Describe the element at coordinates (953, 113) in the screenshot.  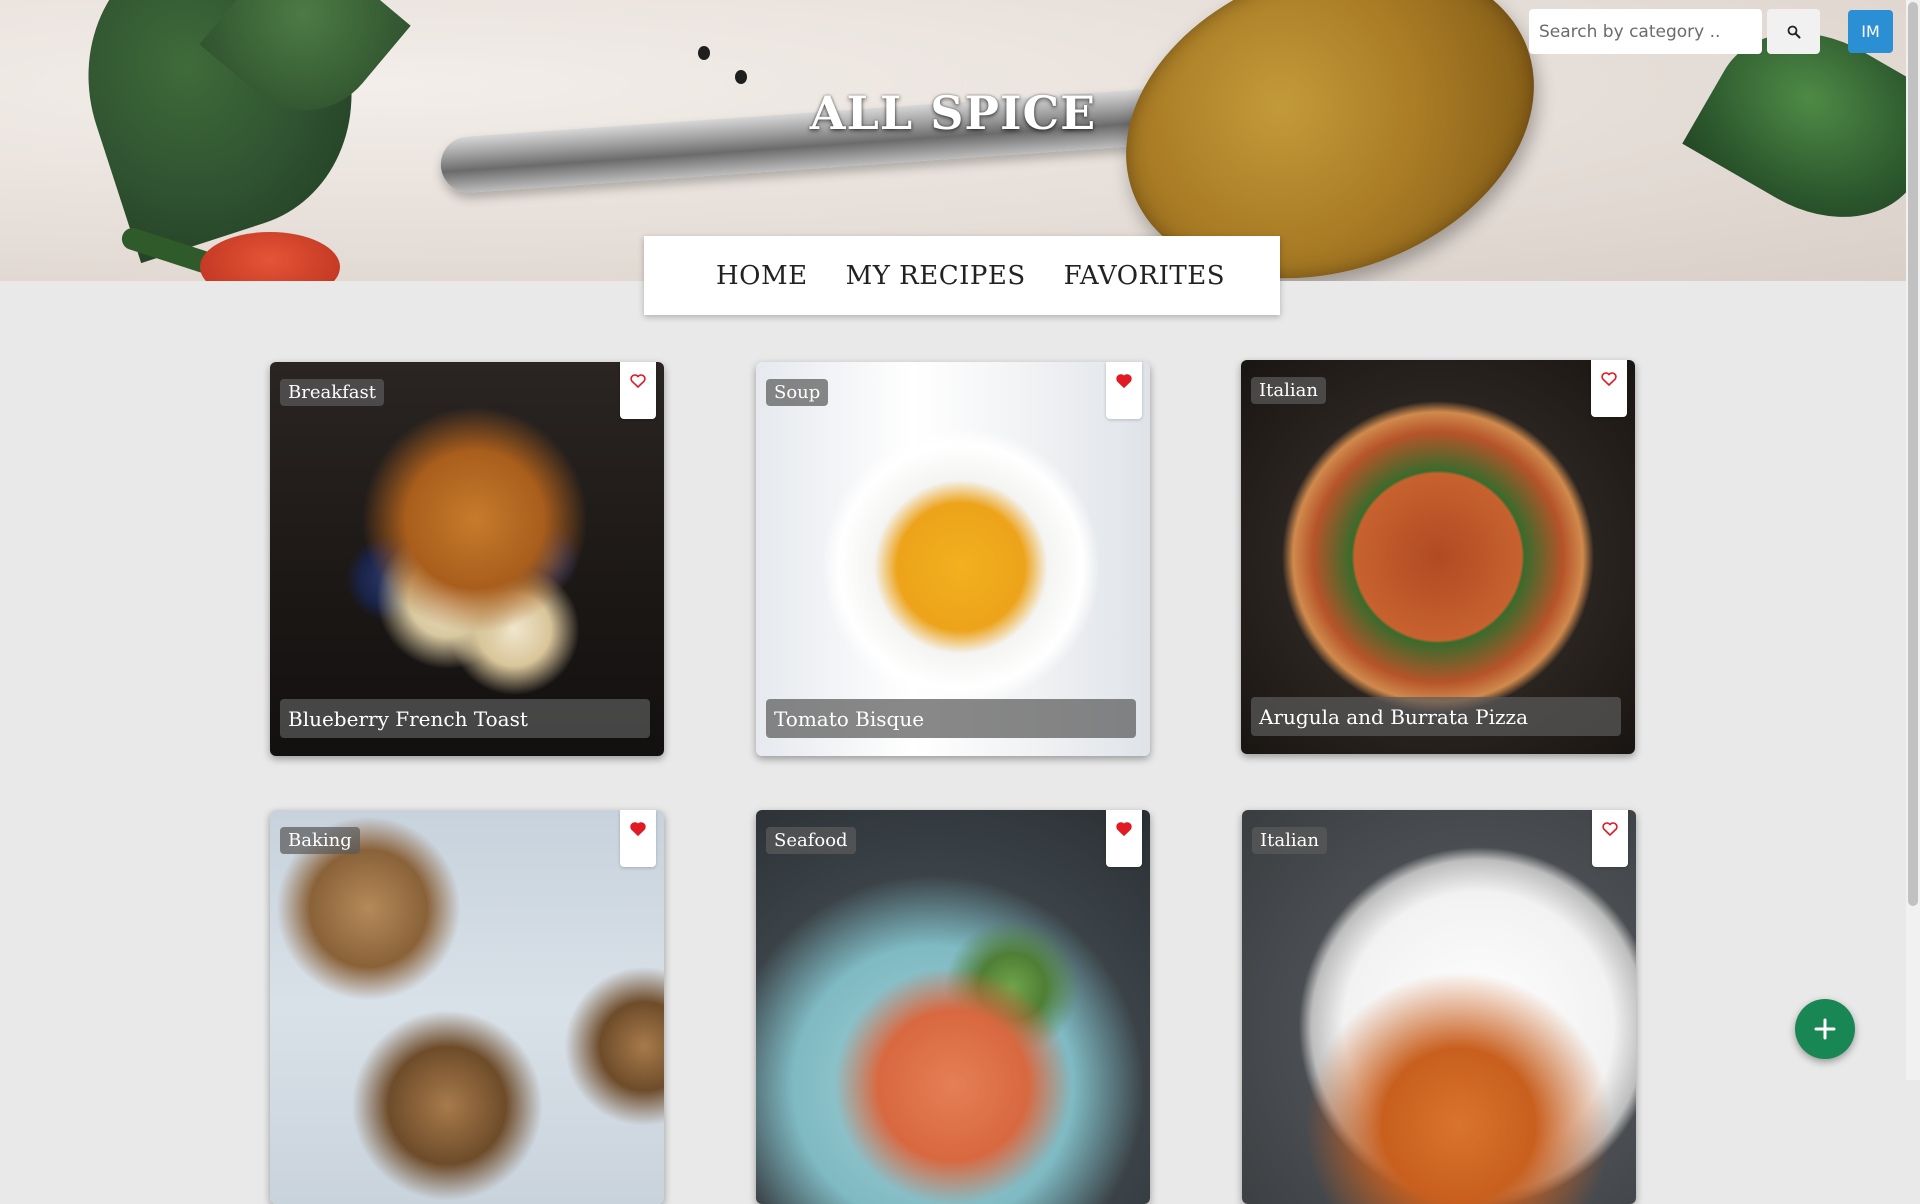
I see `site-title: ALL SPICE` at that location.